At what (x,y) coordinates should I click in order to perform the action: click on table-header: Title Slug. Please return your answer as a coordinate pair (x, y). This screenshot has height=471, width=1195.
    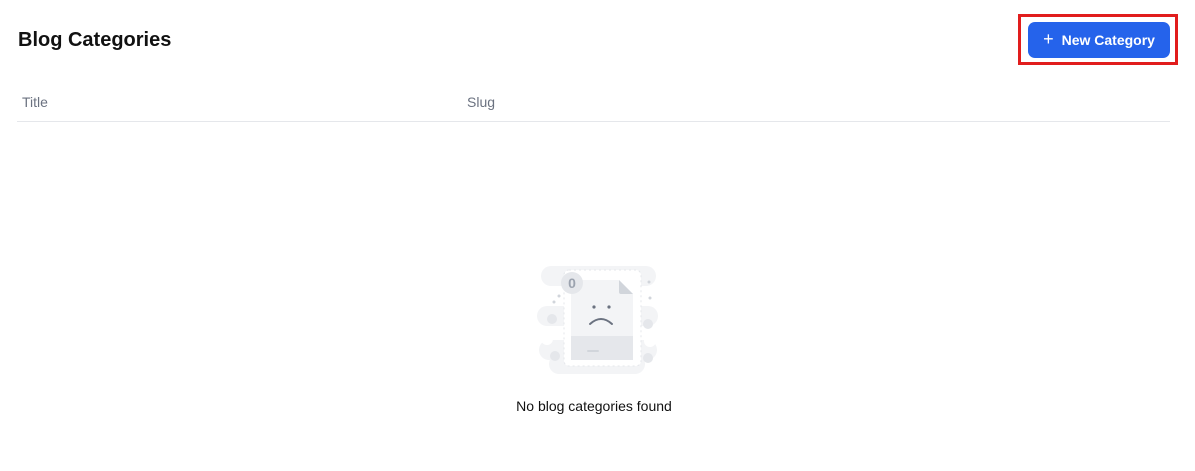
    Looking at the image, I should click on (593, 104).